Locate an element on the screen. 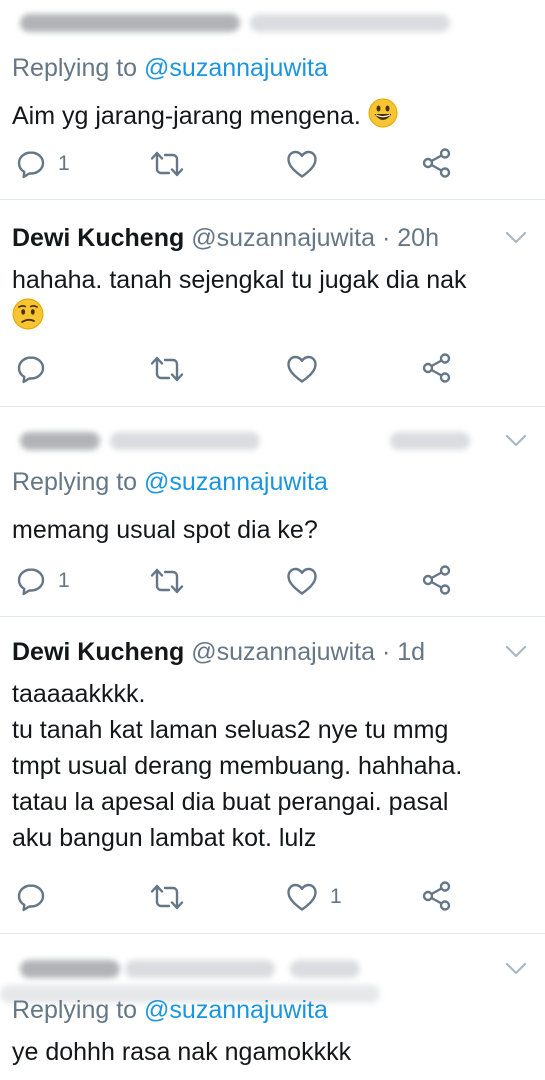 This screenshot has height=1080, width=545. grinning-face-icon is located at coordinates (383, 113).